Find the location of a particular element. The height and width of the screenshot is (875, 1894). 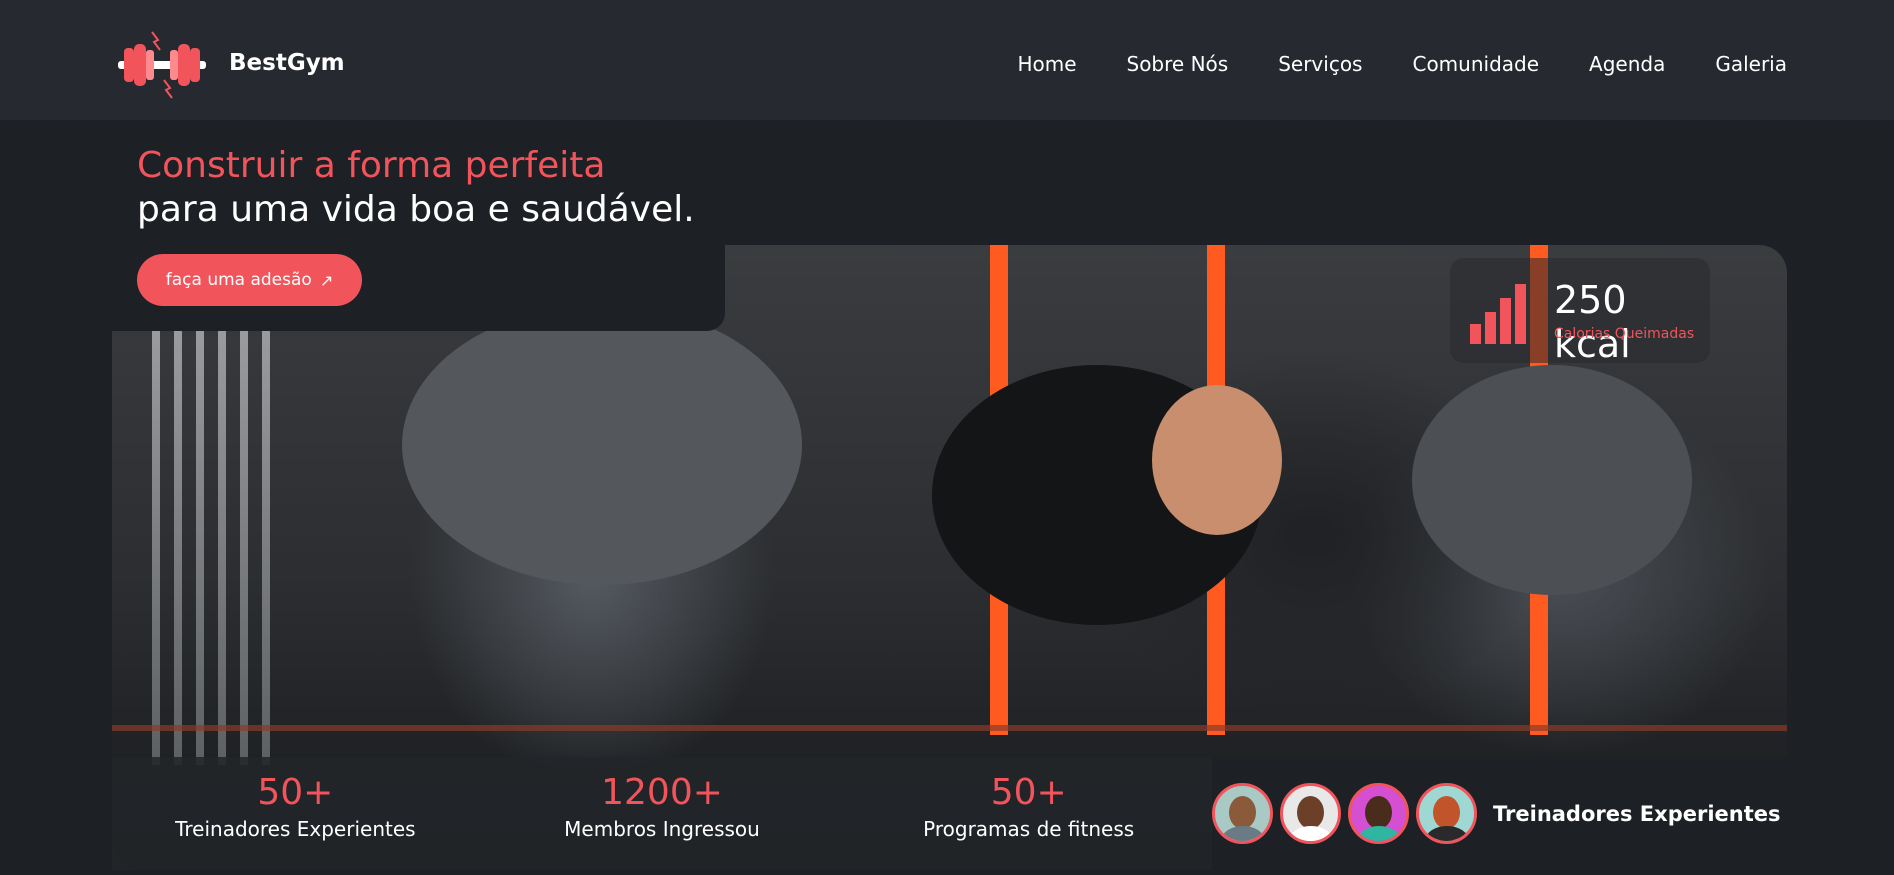

join-button: faça uma adesão ↗ is located at coordinates (249, 280).